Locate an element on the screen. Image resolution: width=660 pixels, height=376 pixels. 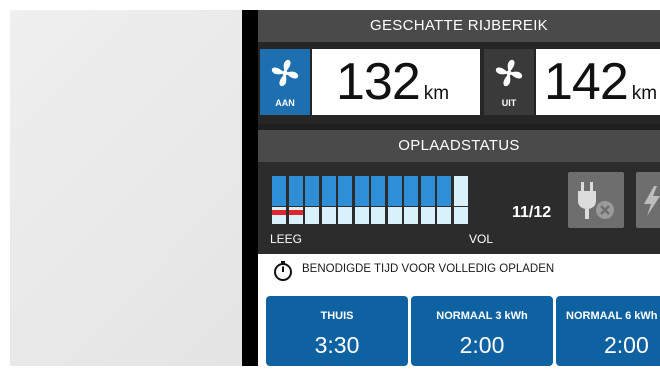
climate-on-button: AAN is located at coordinates (285, 82).